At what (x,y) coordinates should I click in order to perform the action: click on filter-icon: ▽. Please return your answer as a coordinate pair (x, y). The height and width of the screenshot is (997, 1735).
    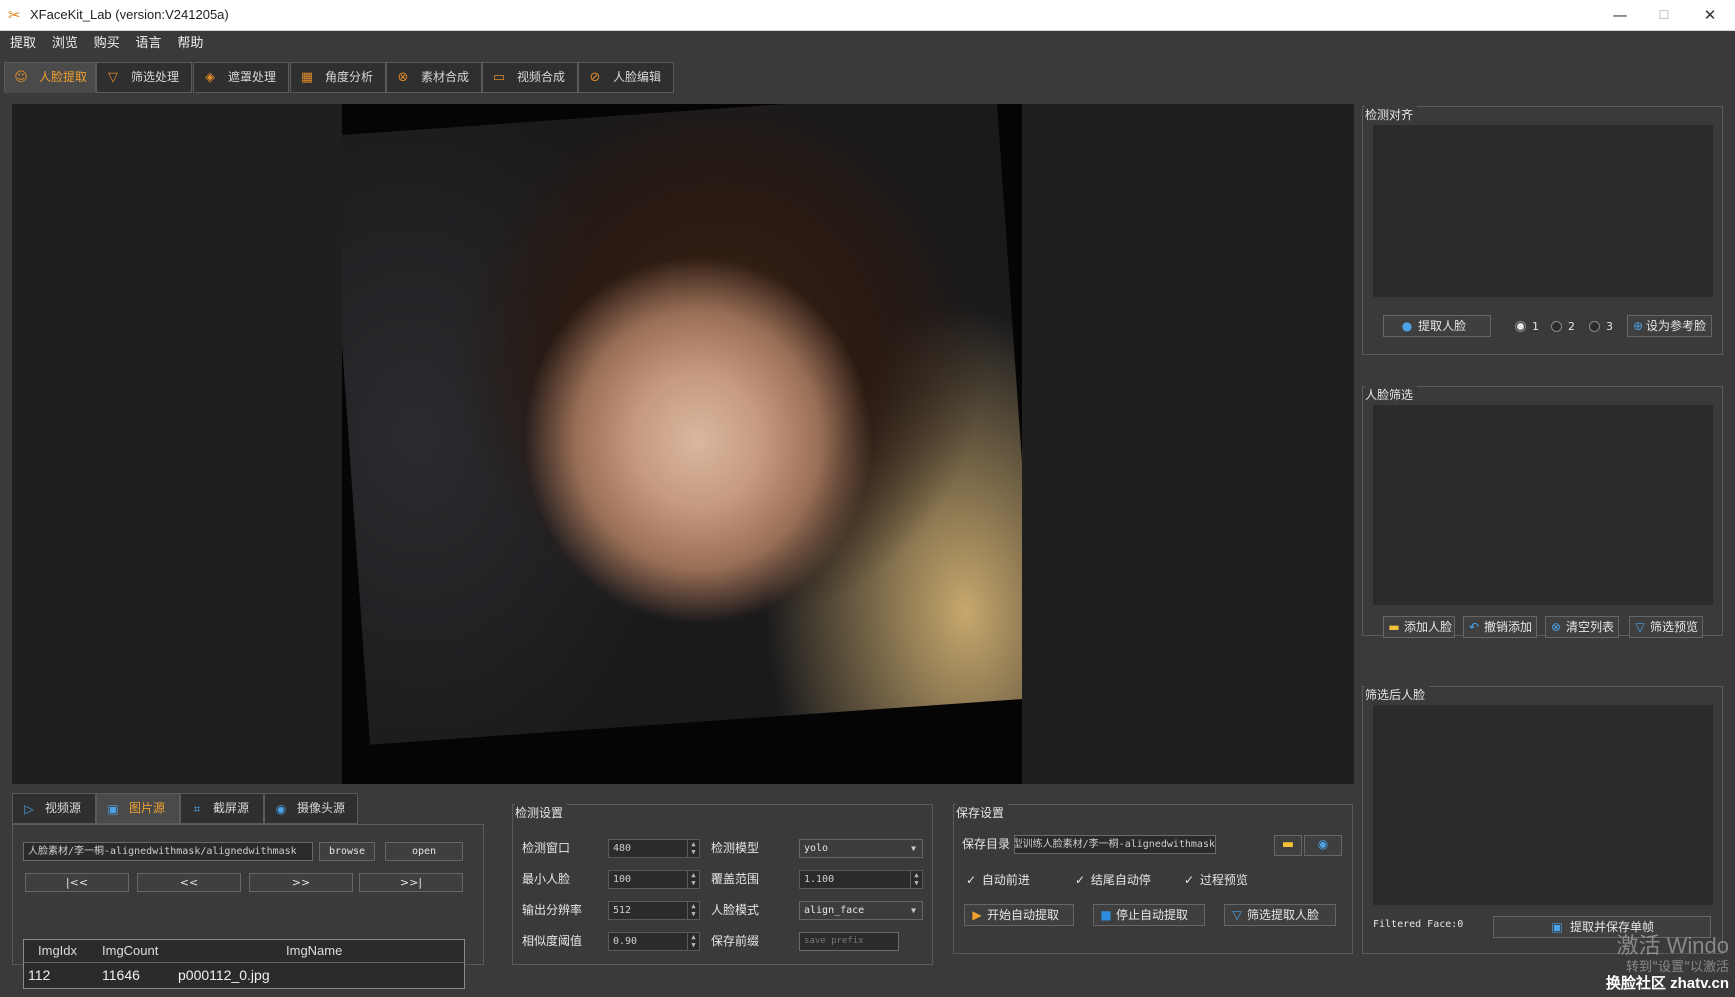
    Looking at the image, I should click on (1640, 627).